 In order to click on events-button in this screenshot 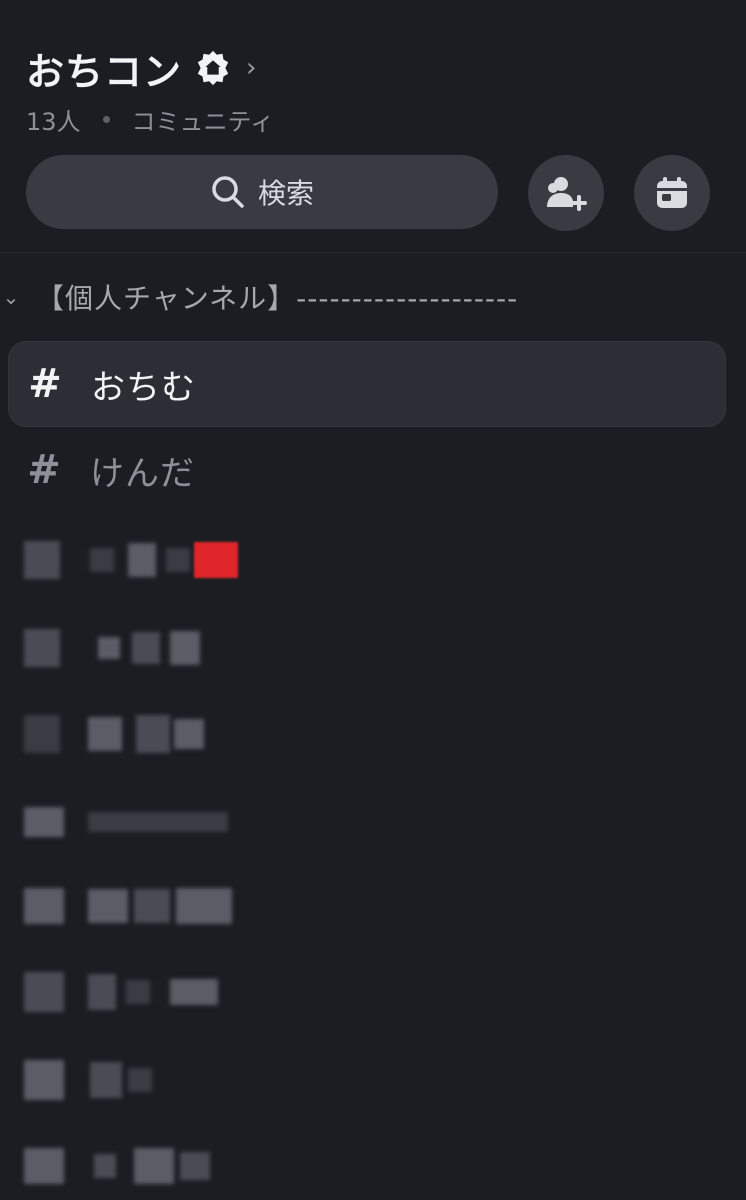, I will do `click(672, 193)`.